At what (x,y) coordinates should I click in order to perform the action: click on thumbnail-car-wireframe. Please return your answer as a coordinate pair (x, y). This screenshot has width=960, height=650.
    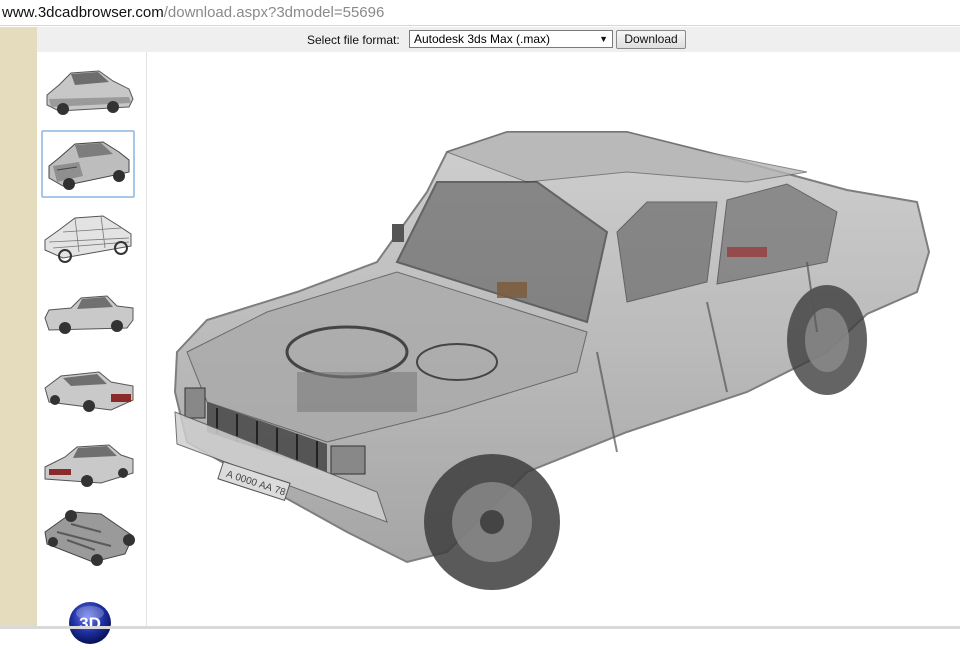
    Looking at the image, I should click on (88, 238).